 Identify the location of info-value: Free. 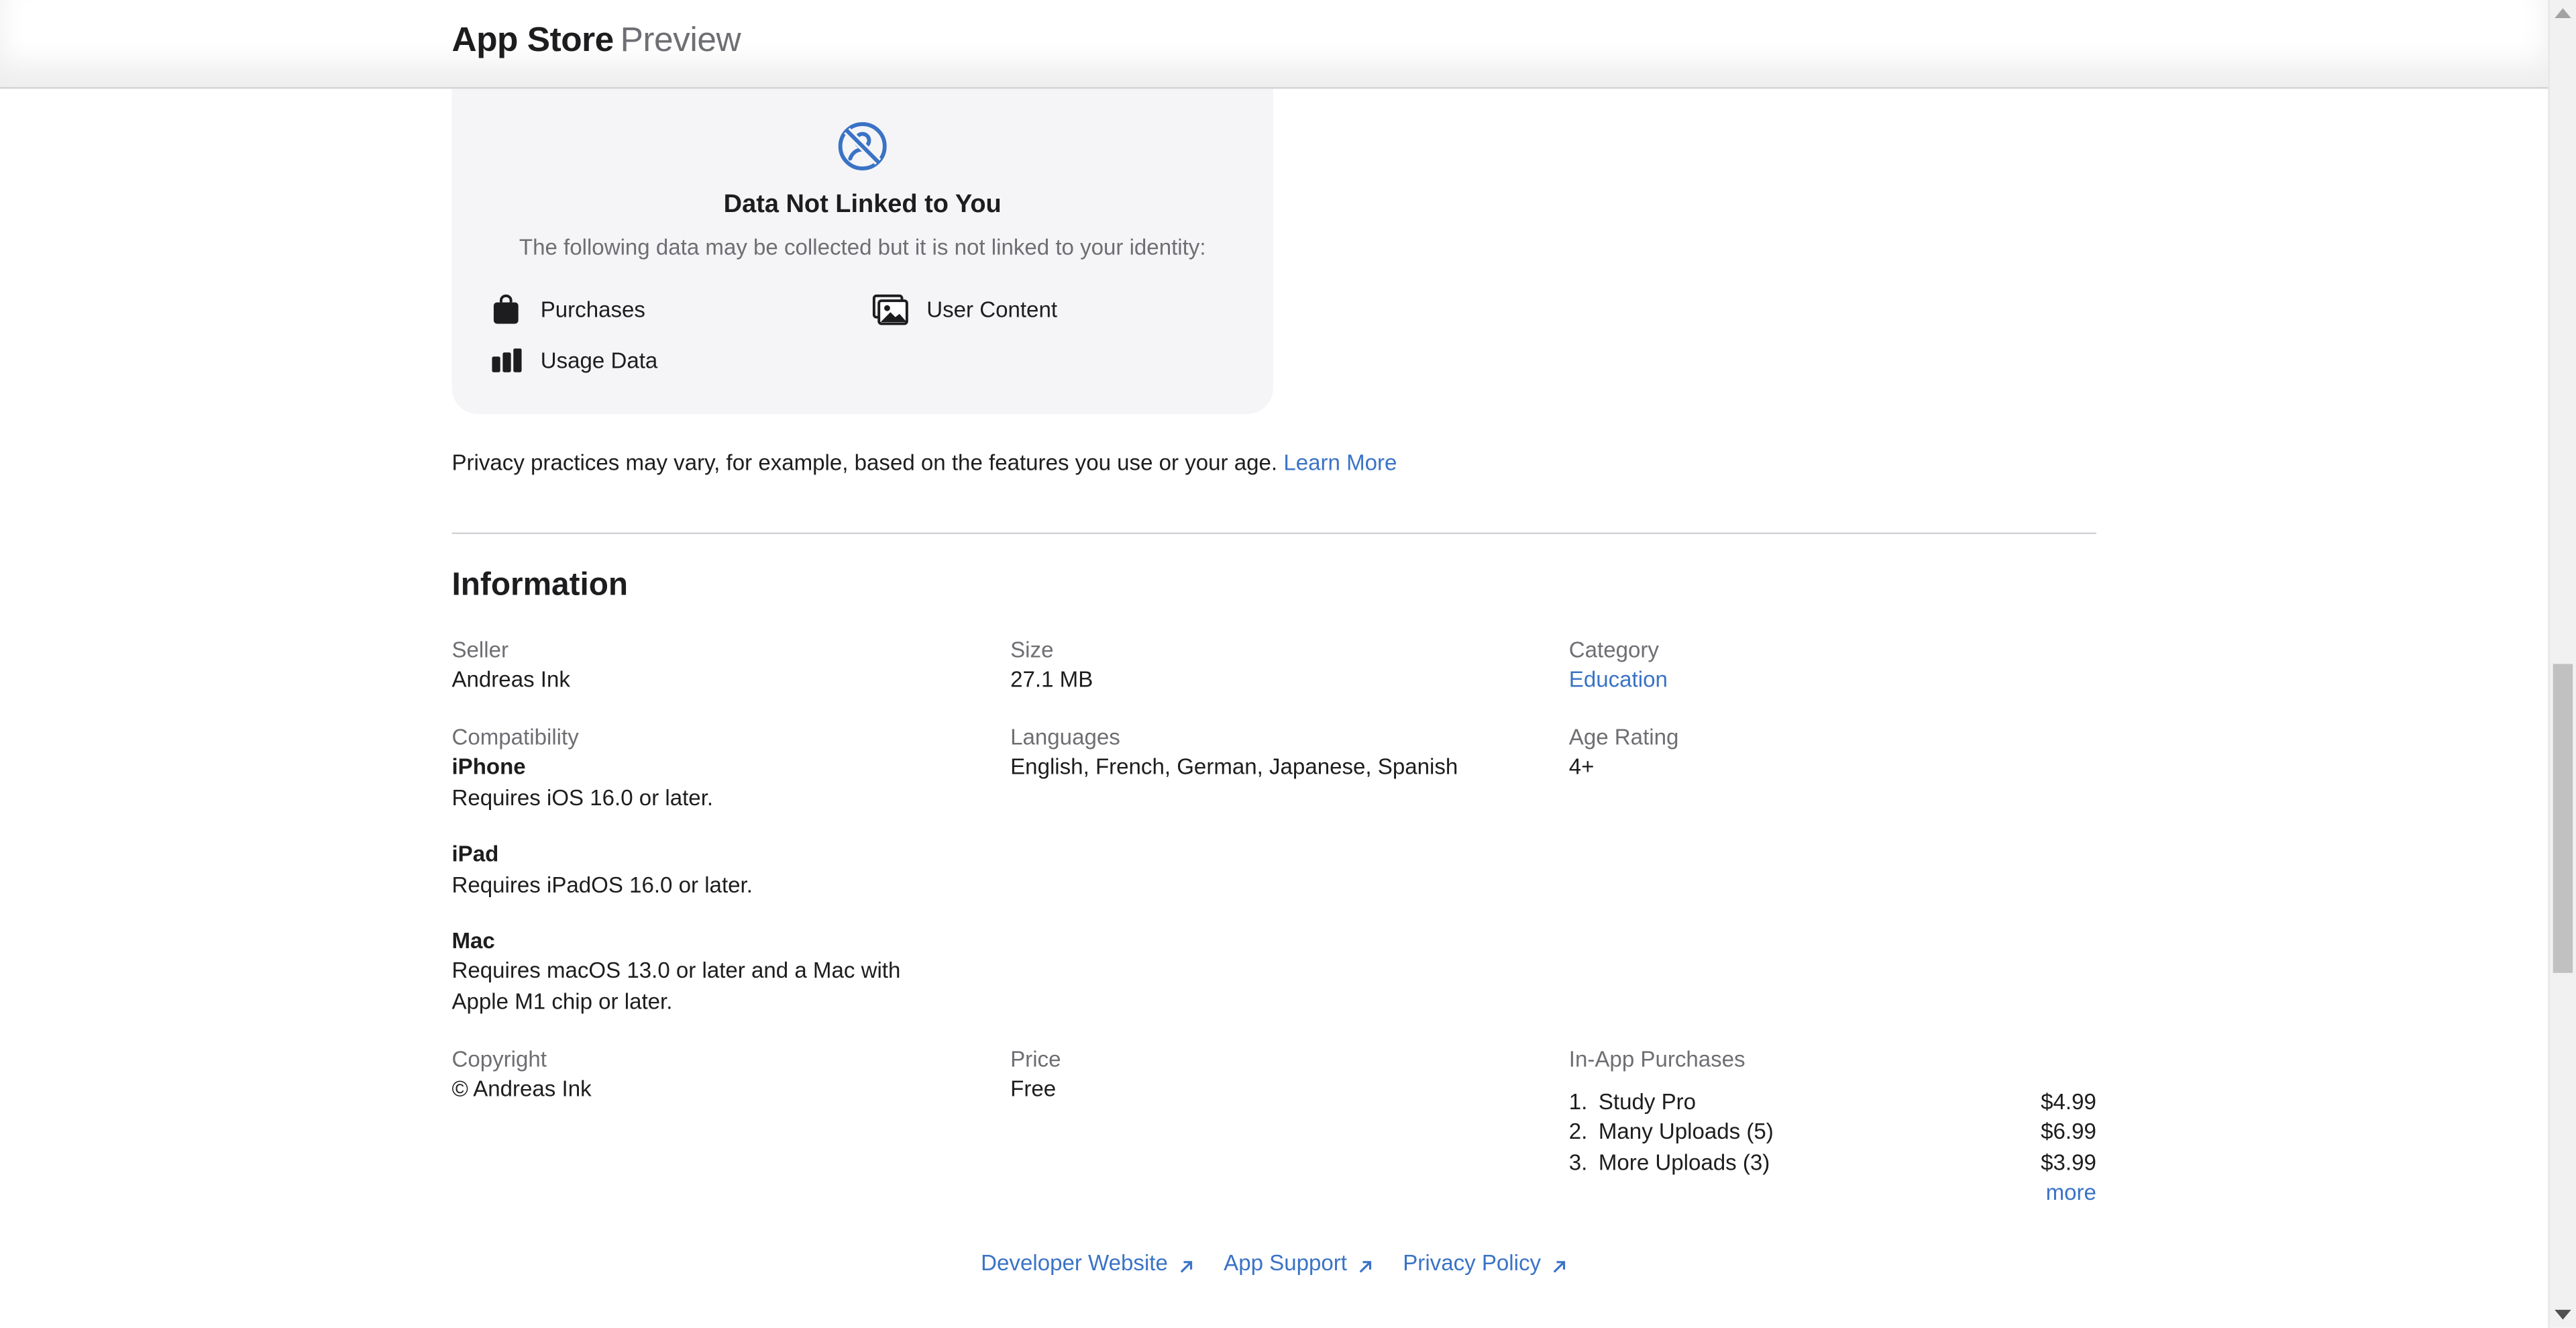
(1033, 1089).